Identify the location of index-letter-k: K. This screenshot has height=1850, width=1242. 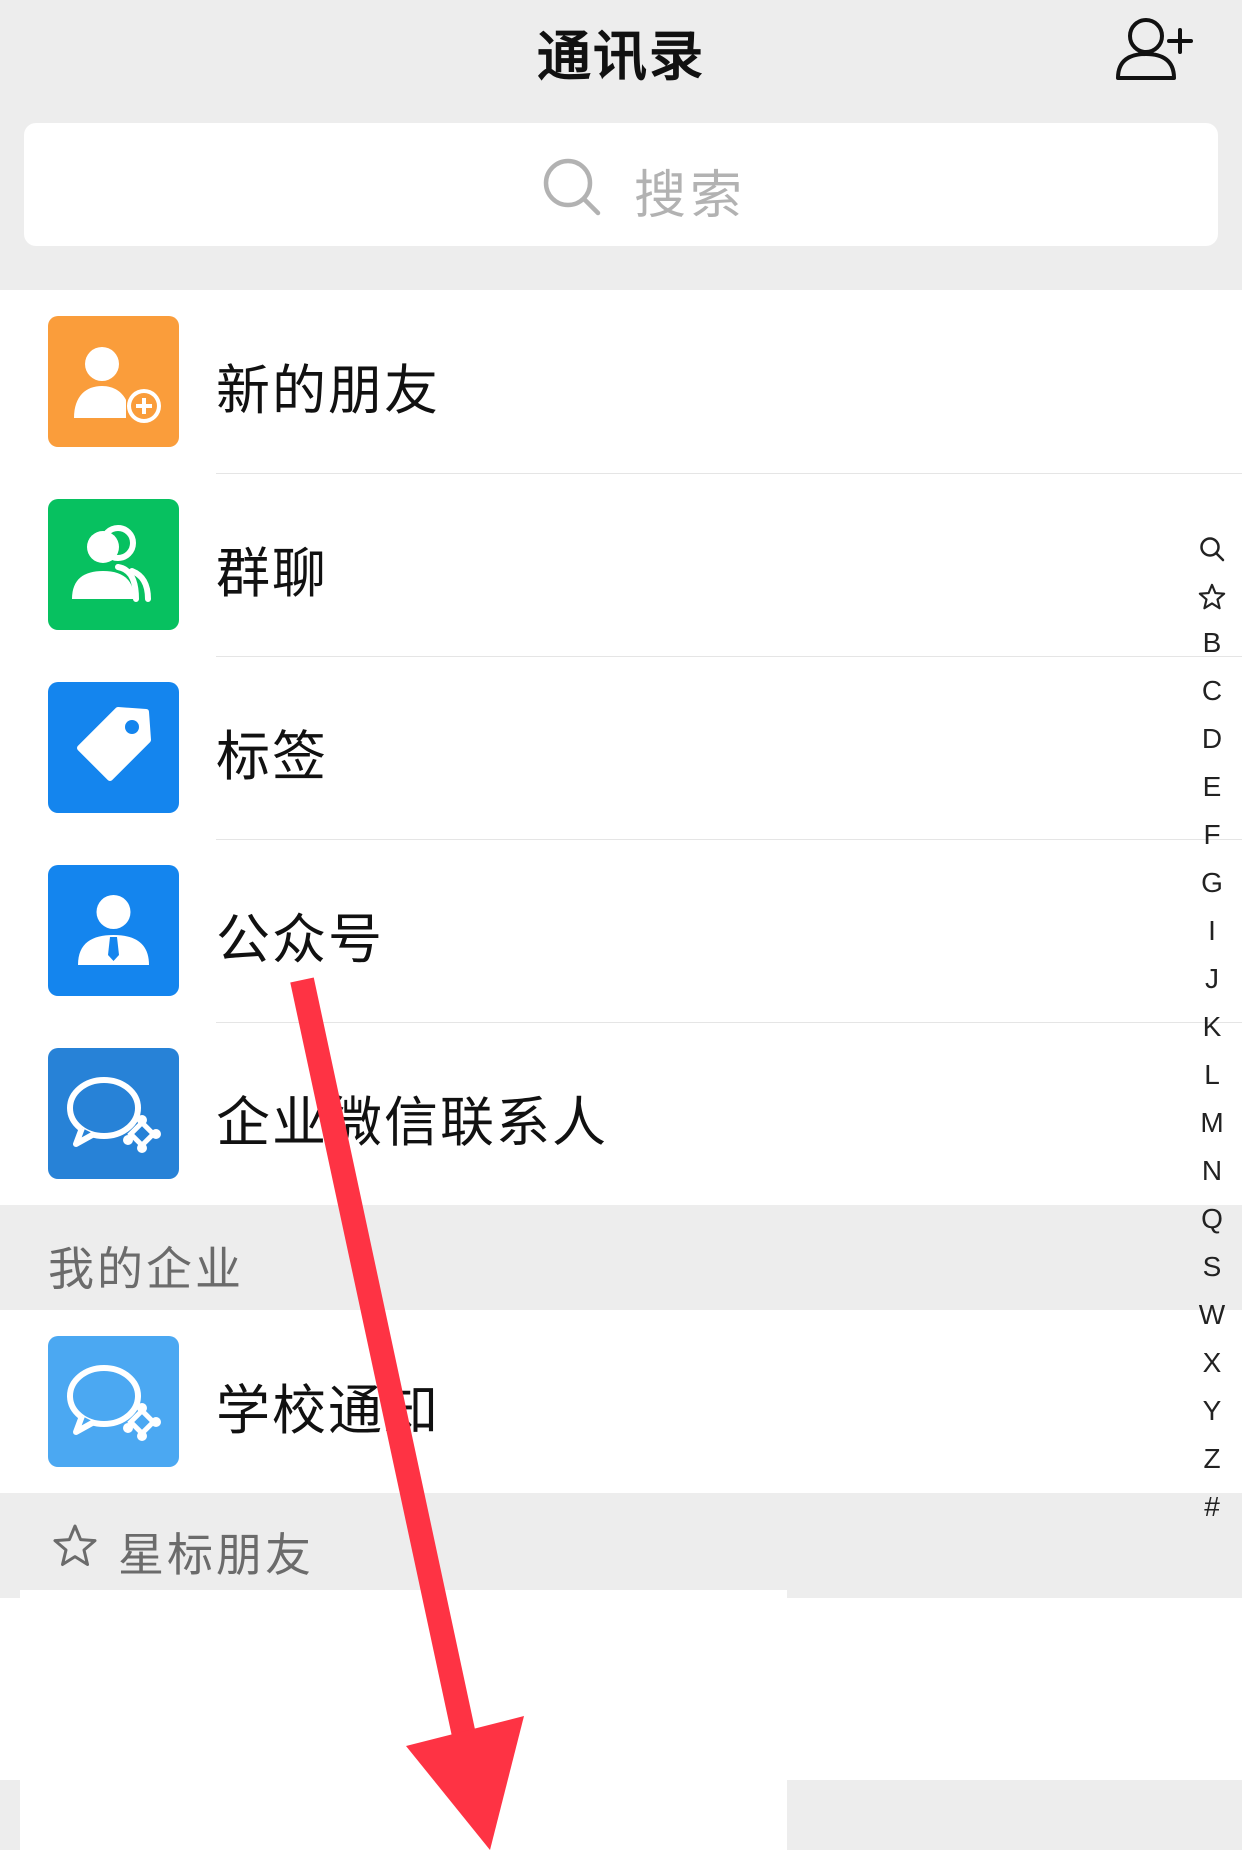
(1212, 1027).